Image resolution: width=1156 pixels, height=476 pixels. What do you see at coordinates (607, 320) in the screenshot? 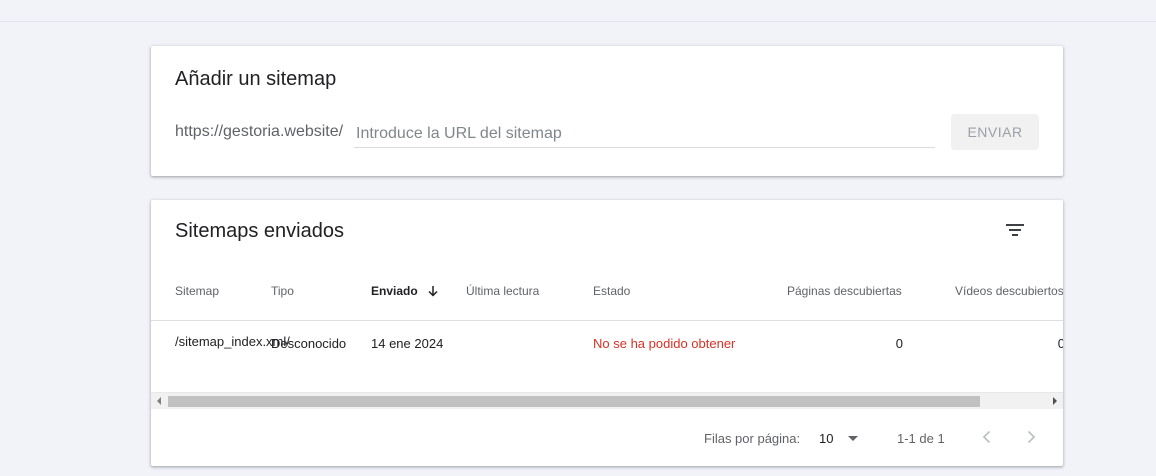
I see `header-divider` at bounding box center [607, 320].